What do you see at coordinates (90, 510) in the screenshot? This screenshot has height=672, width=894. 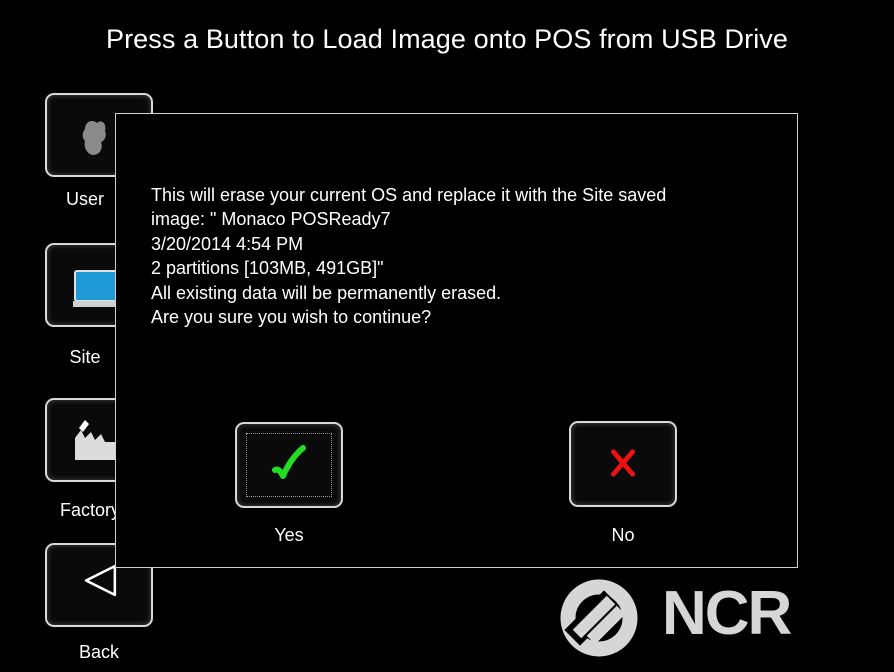 I see `factory-label: Factory` at bounding box center [90, 510].